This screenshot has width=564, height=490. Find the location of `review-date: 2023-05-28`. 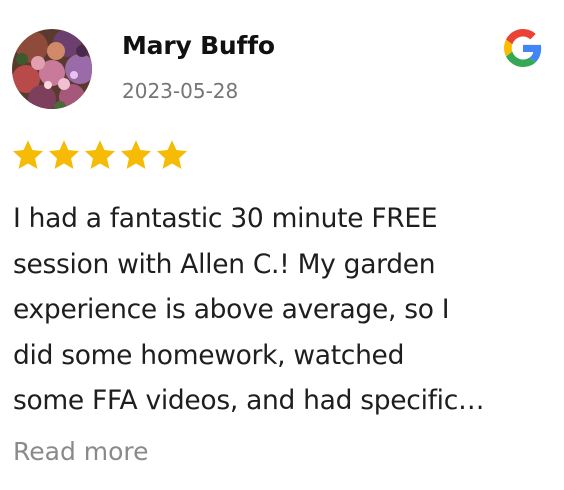

review-date: 2023-05-28 is located at coordinates (180, 91).